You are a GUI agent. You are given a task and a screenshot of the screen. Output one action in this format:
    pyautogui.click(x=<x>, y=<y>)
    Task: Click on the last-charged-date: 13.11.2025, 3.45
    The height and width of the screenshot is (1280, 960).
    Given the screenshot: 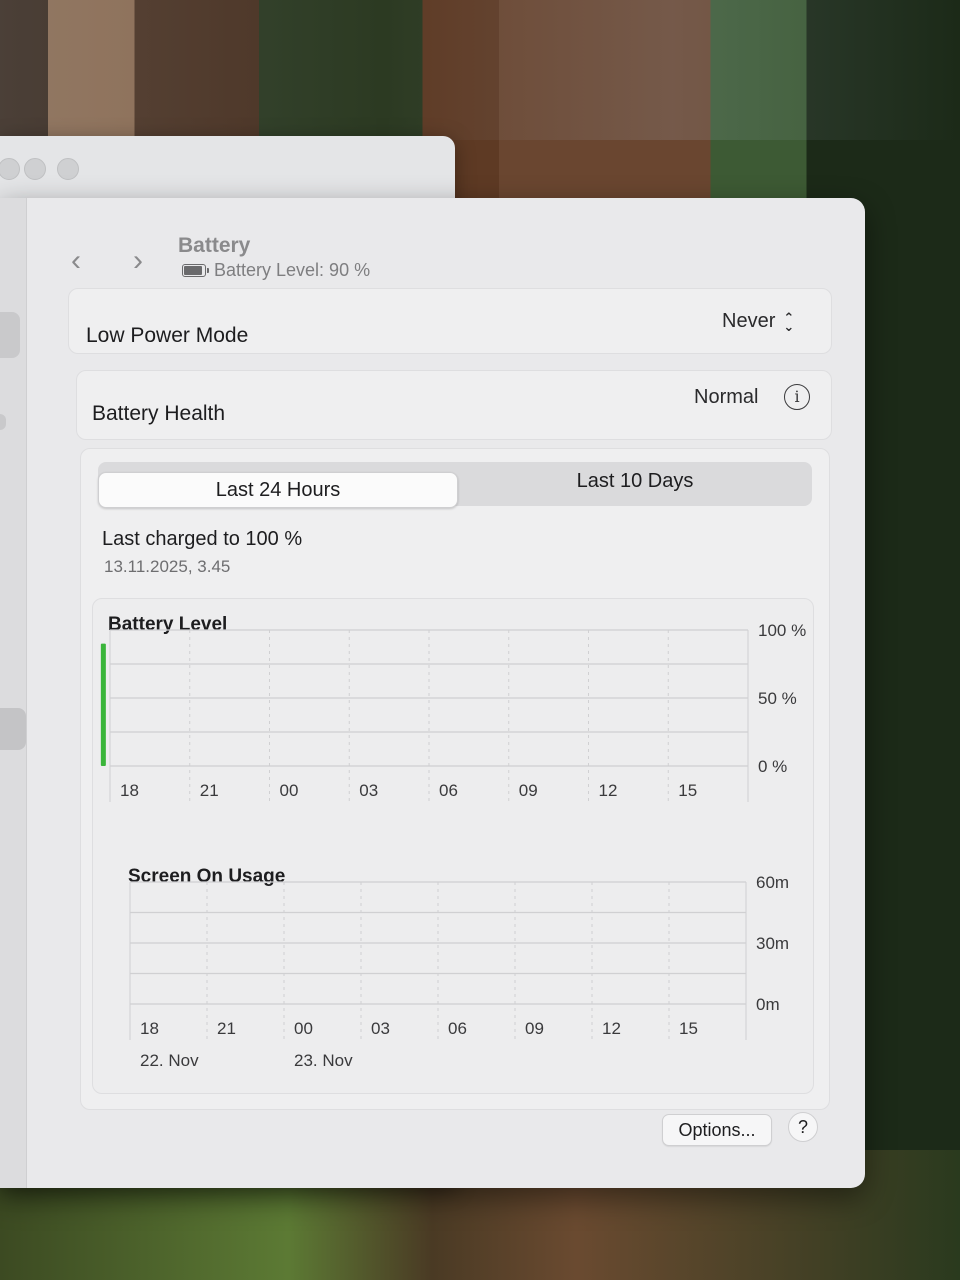 What is the action you would take?
    pyautogui.click(x=167, y=566)
    